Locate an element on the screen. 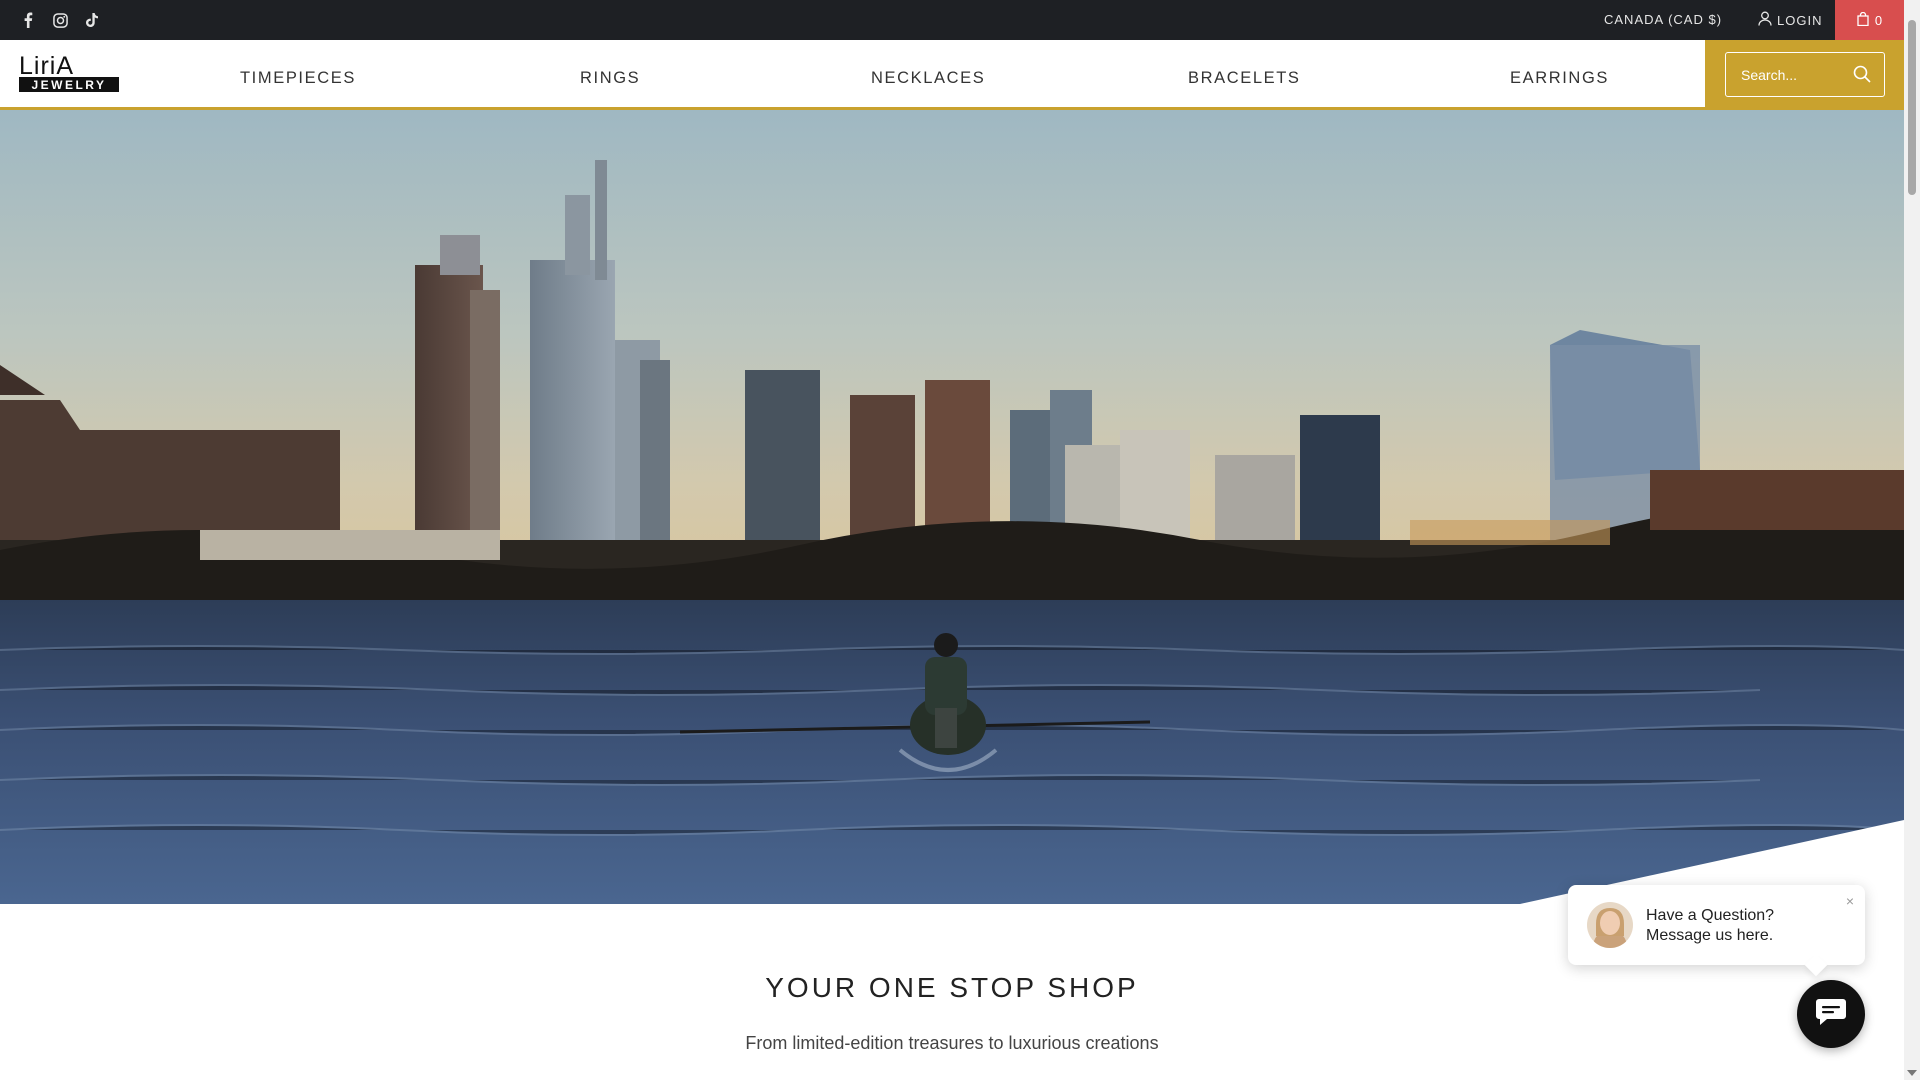  search-box is located at coordinates (1805, 74).